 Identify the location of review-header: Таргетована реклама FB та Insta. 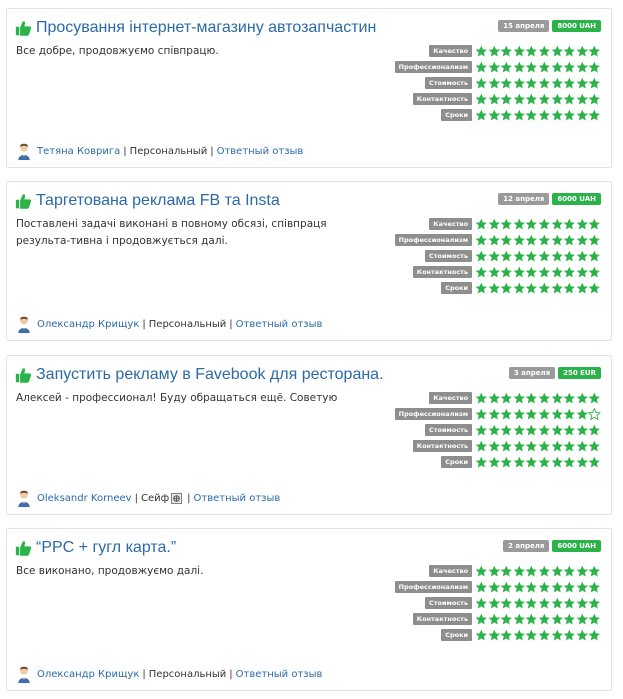
(147, 201).